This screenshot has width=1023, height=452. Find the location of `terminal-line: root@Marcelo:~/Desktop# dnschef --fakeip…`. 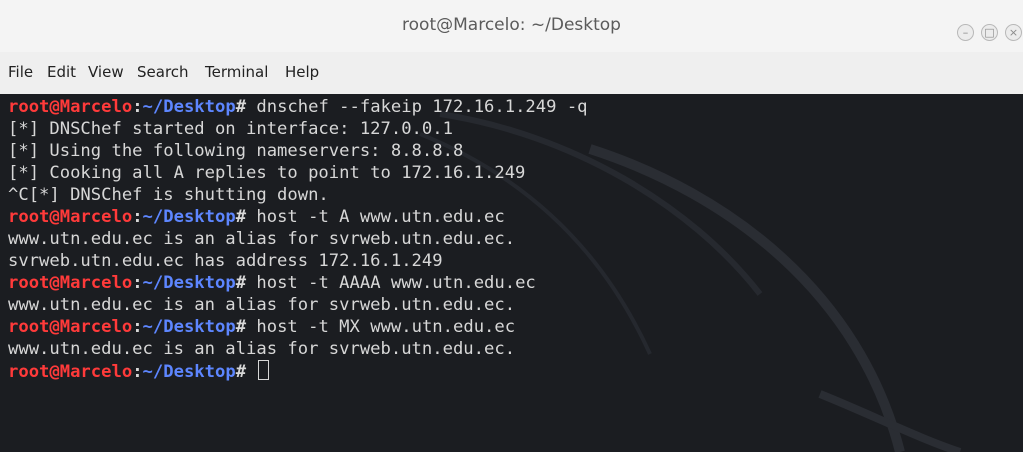

terminal-line: root@Marcelo:~/Desktop# dnschef --fakeip… is located at coordinates (298, 107).